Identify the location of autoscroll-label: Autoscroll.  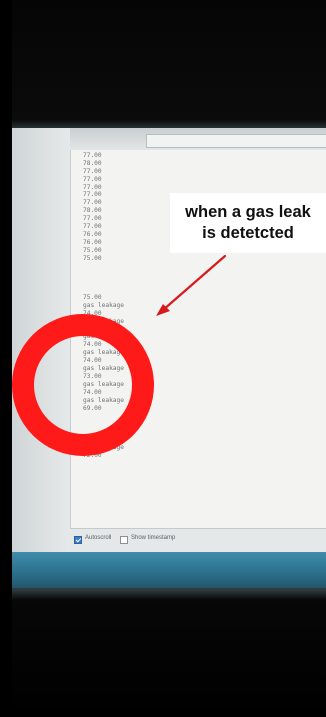
(98, 538).